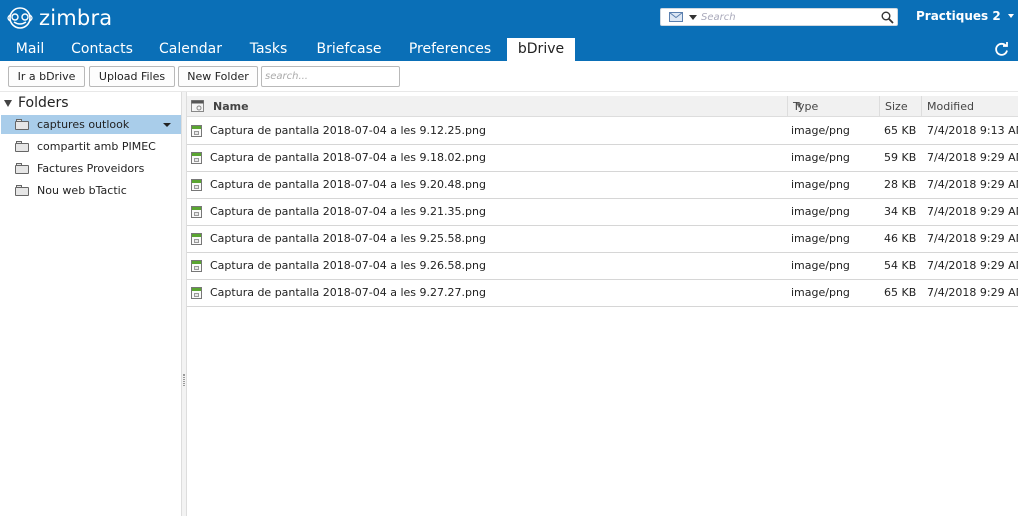 The height and width of the screenshot is (516, 1018). Describe the element at coordinates (969, 106) in the screenshot. I see `column-header-modified: Modified` at that location.